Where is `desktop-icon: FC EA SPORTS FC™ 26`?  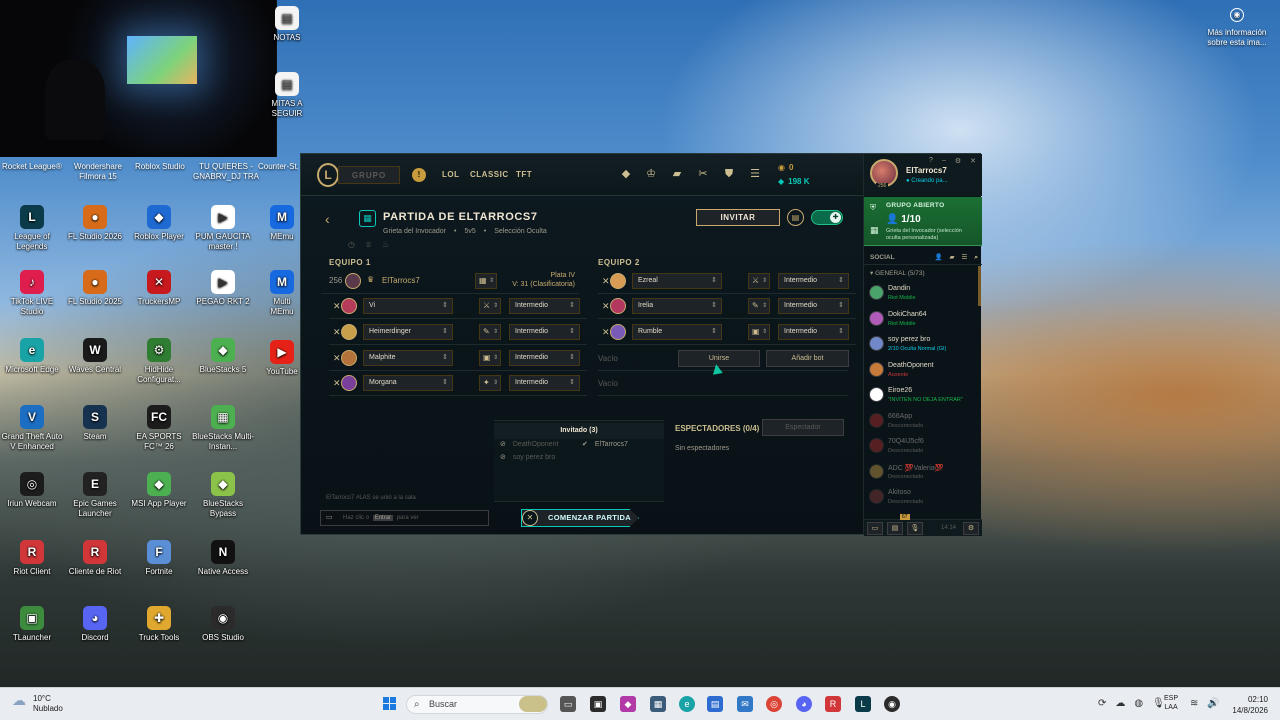
desktop-icon: FC EA SPORTS FC™ 26 is located at coordinates (159, 428).